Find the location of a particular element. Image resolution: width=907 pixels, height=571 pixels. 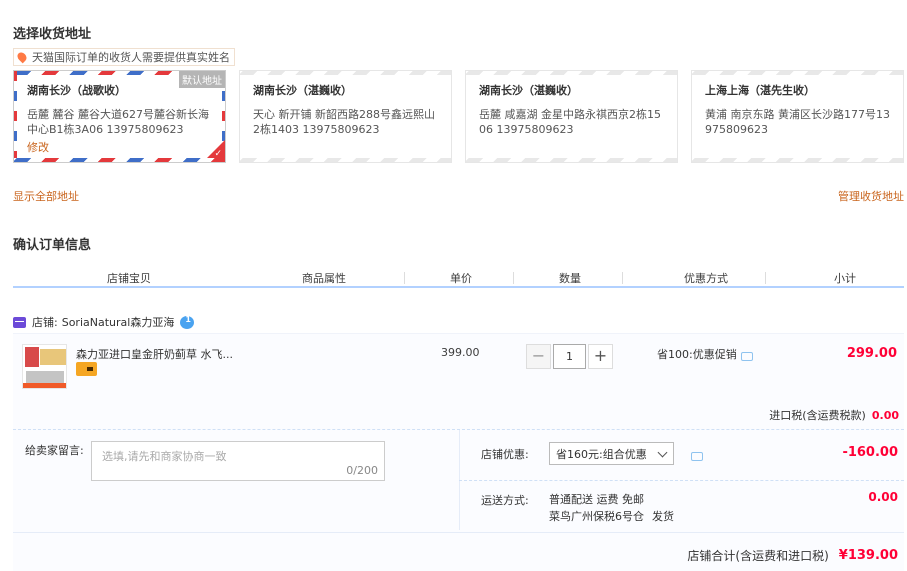

message-label: 给卖家留言: is located at coordinates (54, 450).